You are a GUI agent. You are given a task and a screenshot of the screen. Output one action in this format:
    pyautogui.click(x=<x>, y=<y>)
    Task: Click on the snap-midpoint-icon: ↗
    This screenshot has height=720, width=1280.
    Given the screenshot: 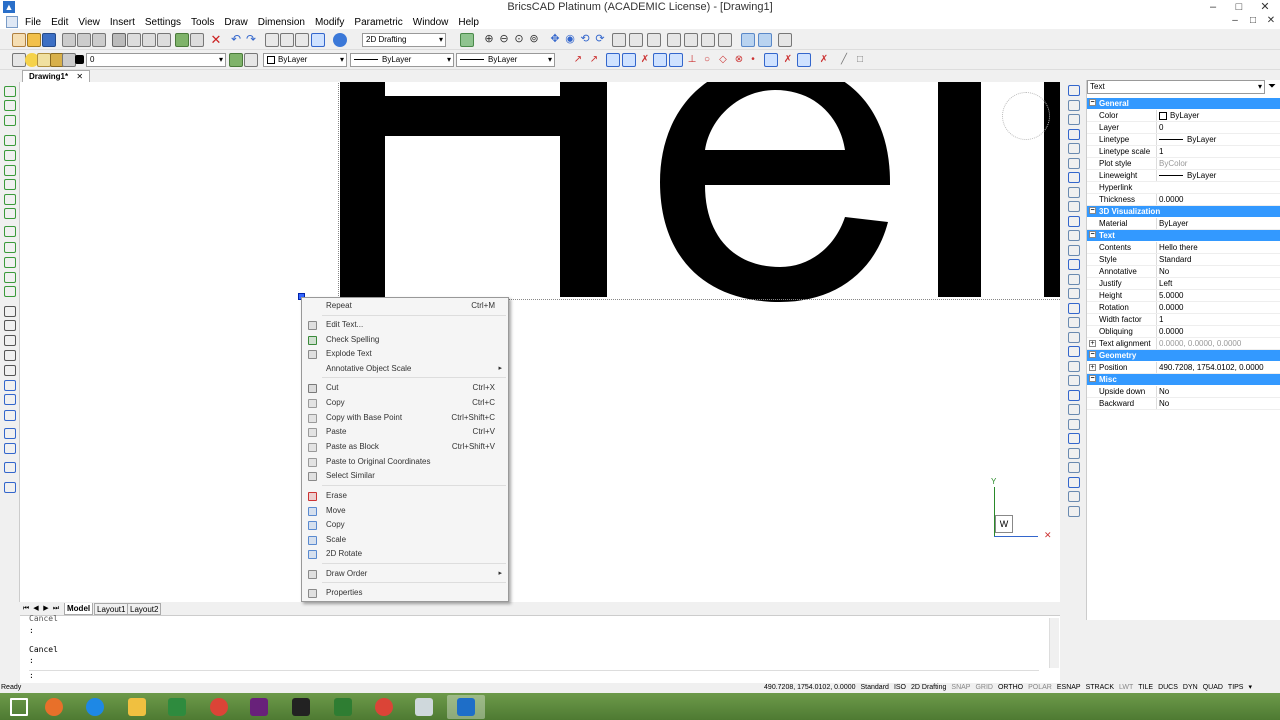 What is the action you would take?
    pyautogui.click(x=594, y=60)
    